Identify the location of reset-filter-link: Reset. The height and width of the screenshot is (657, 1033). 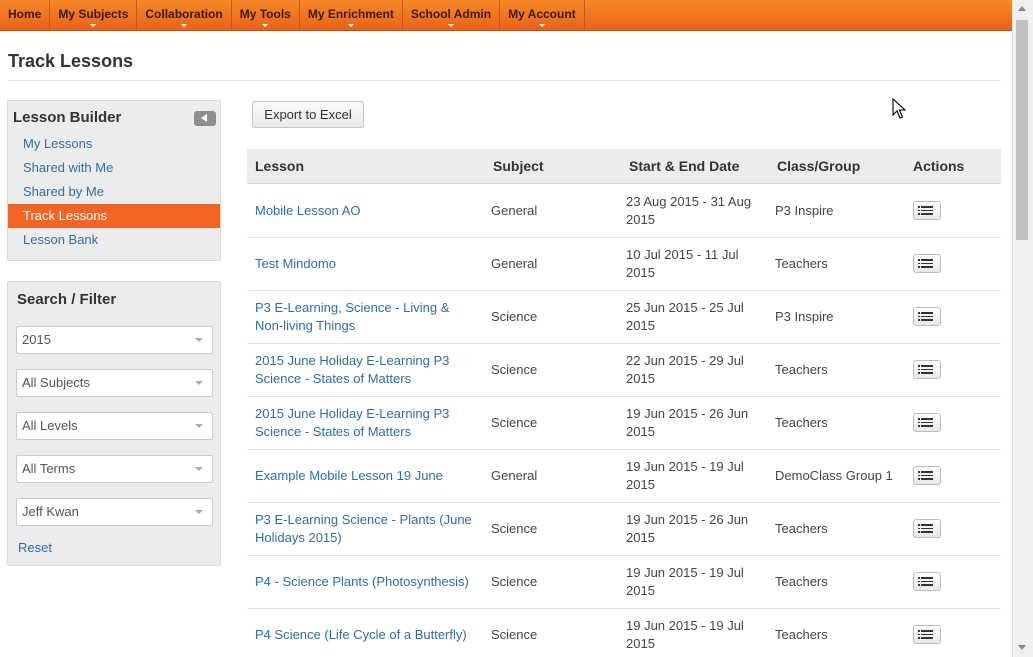
(35, 547).